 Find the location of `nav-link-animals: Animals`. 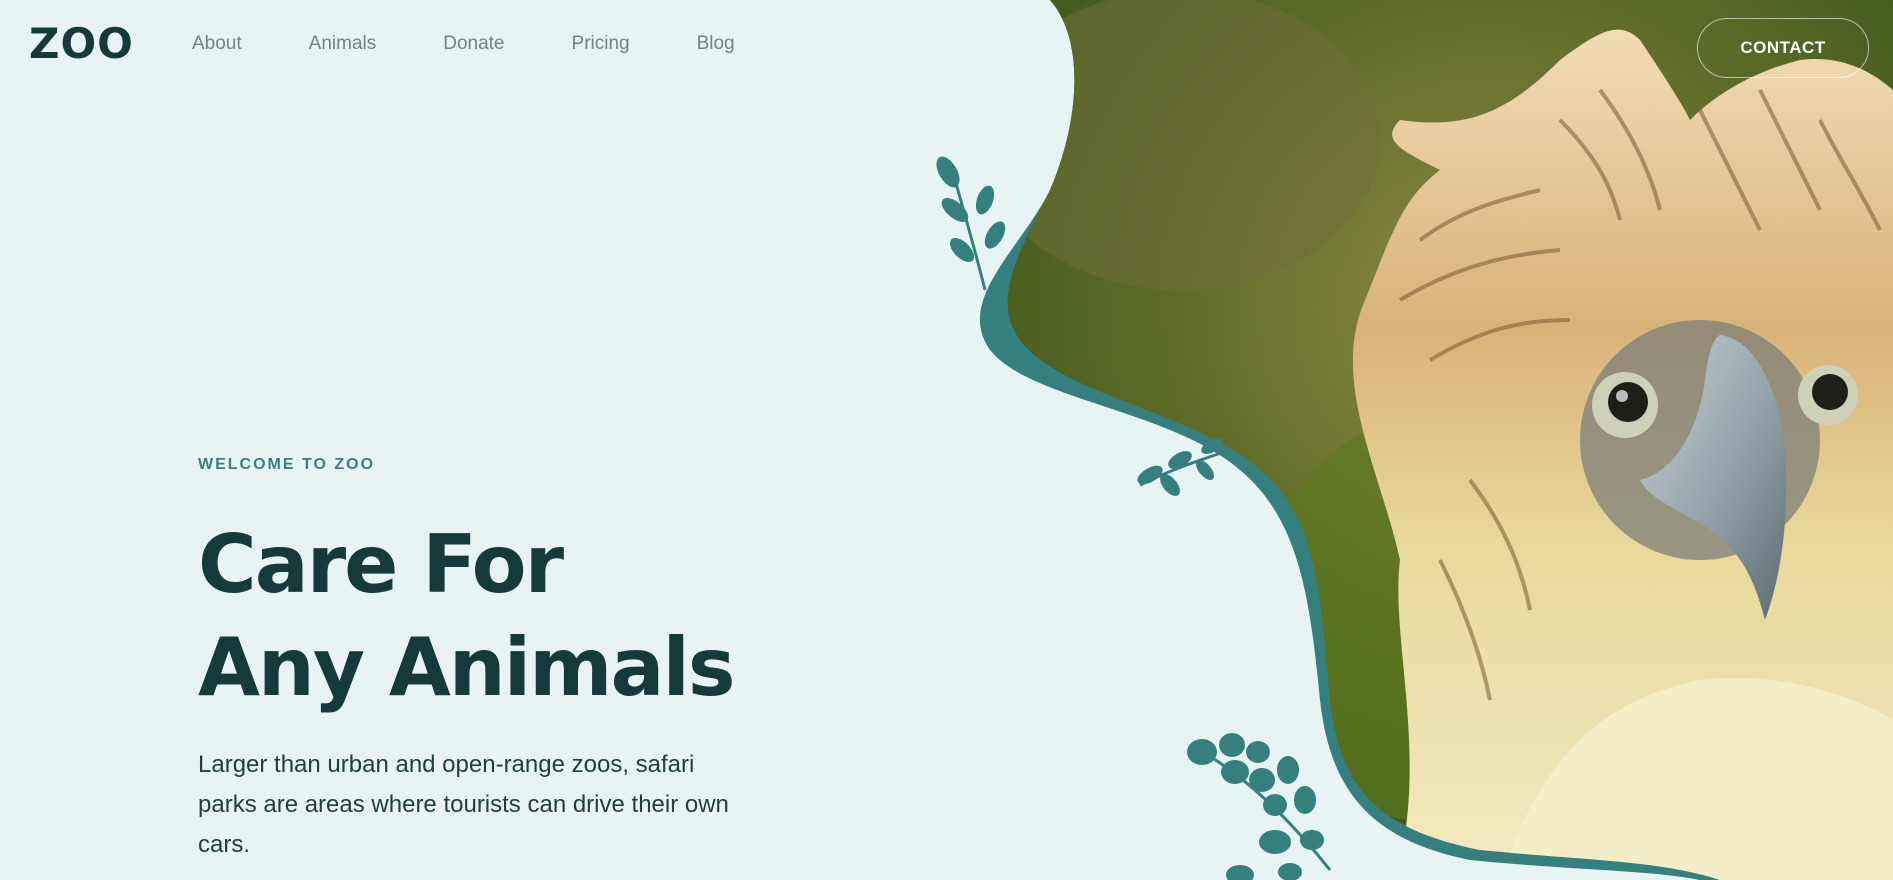

nav-link-animals: Animals is located at coordinates (343, 44).